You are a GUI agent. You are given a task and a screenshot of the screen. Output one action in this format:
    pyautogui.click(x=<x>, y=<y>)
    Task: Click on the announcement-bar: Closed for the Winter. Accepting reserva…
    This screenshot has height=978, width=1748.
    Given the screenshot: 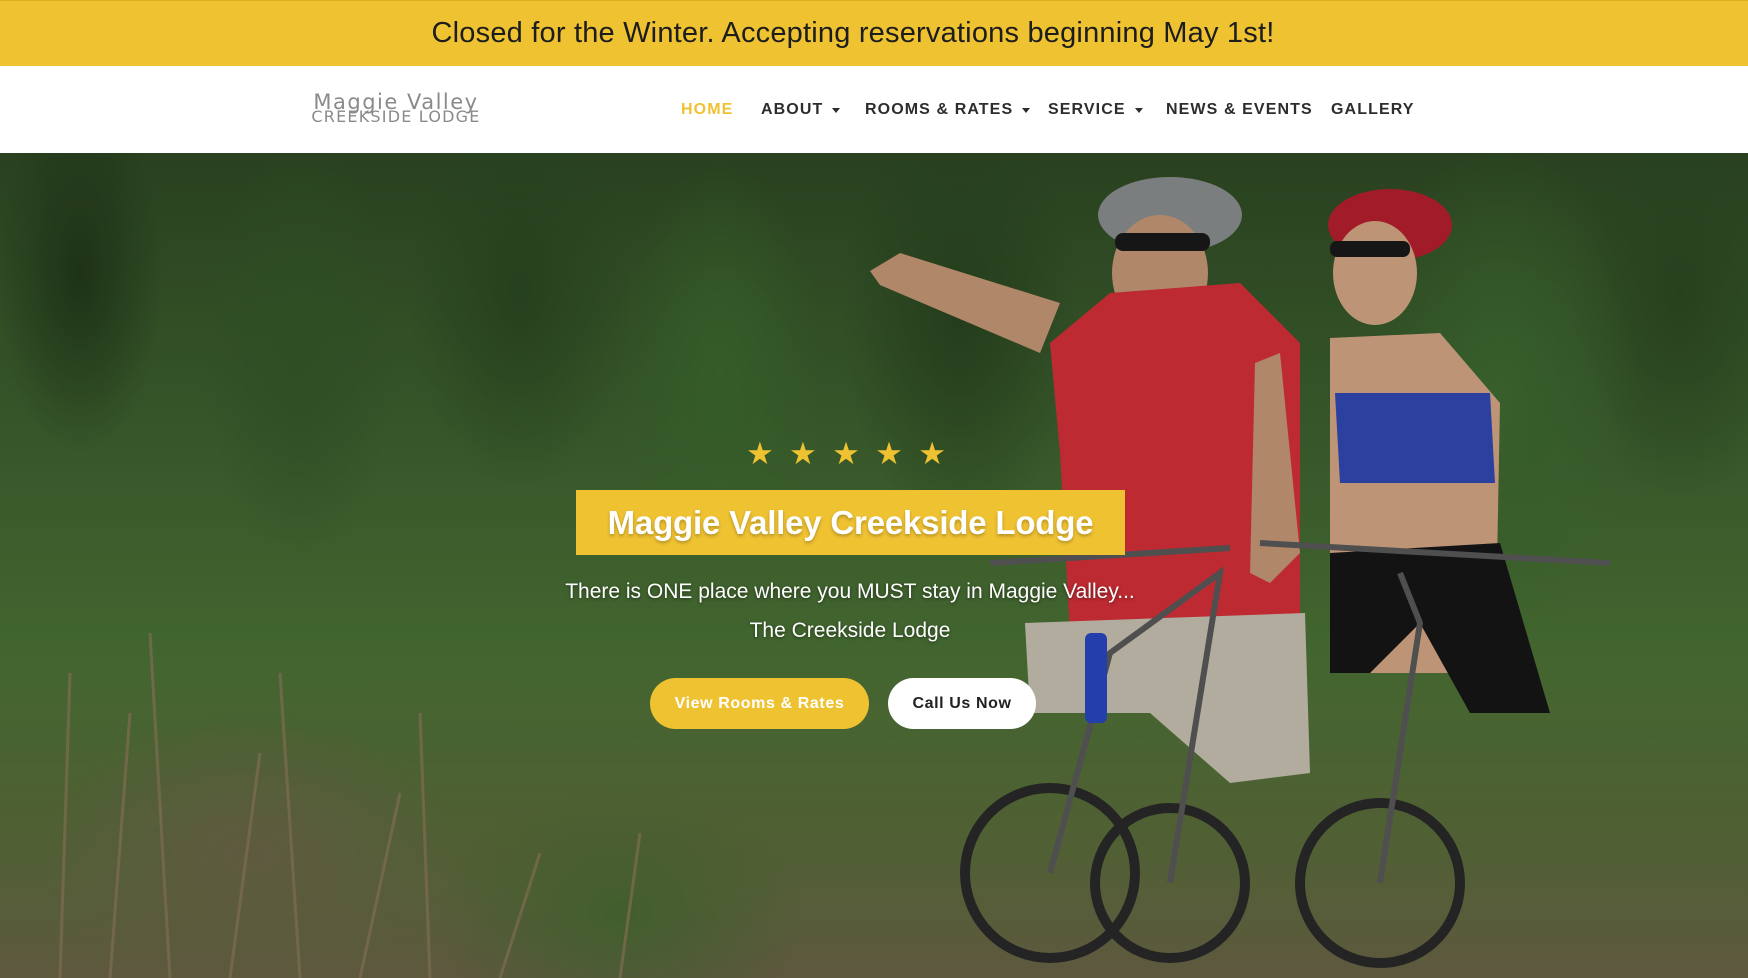 What is the action you would take?
    pyautogui.click(x=874, y=33)
    